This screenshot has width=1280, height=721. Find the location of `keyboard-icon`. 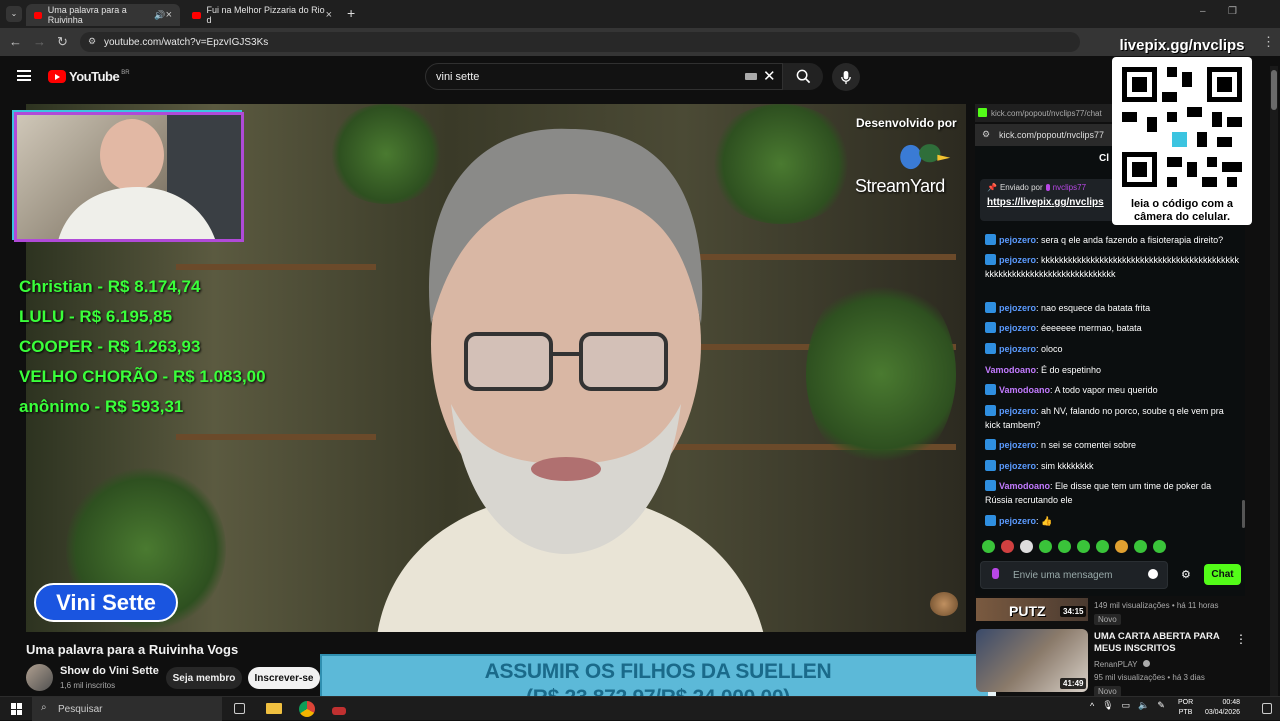

keyboard-icon is located at coordinates (751, 76).